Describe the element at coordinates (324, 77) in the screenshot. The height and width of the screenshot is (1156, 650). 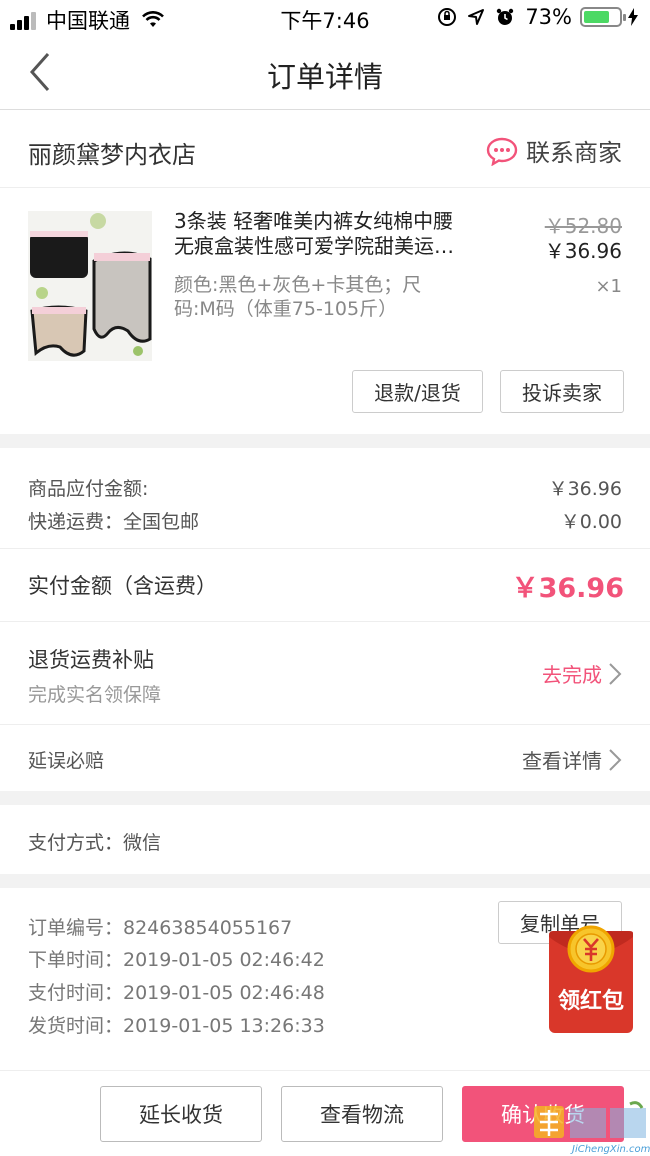
I see `page-title: 订单详情` at that location.